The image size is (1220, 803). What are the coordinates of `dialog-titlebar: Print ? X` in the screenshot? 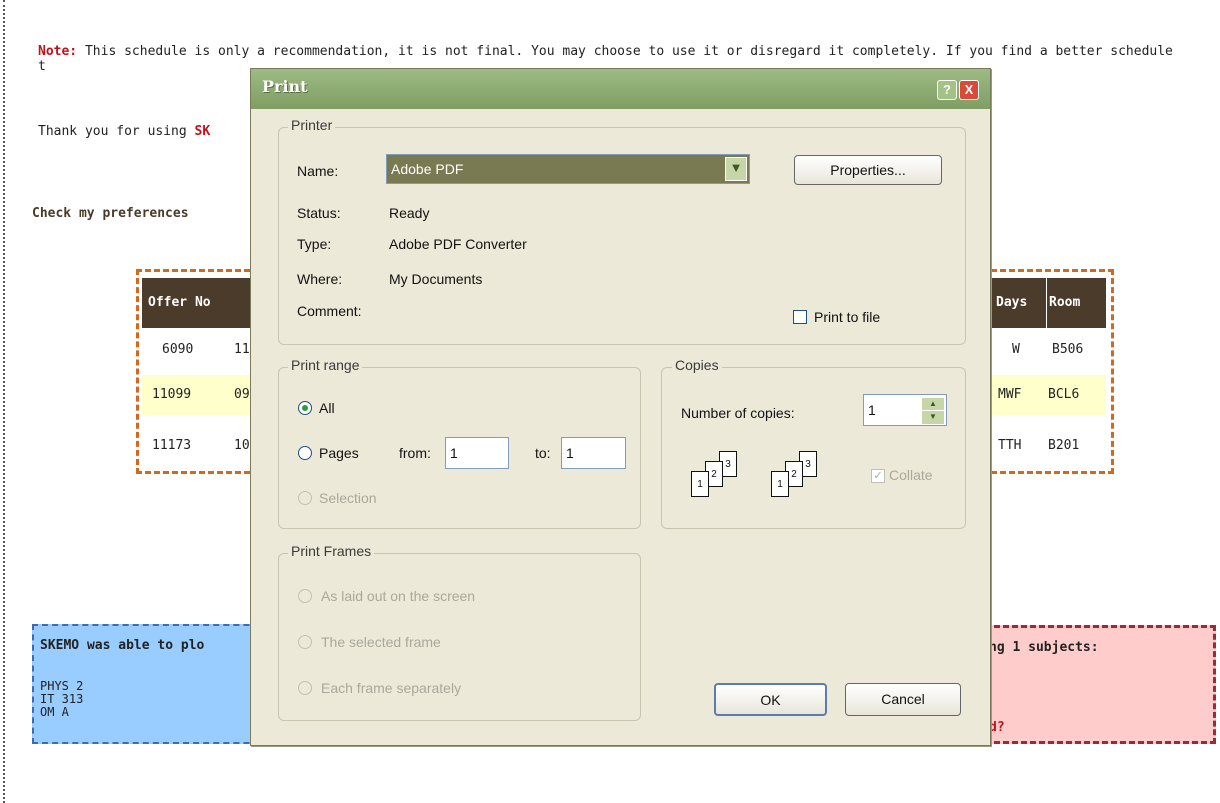 It's located at (620, 89).